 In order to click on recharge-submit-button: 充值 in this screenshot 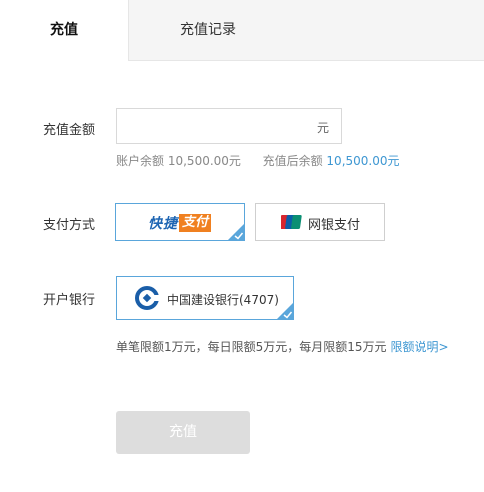, I will do `click(183, 432)`.